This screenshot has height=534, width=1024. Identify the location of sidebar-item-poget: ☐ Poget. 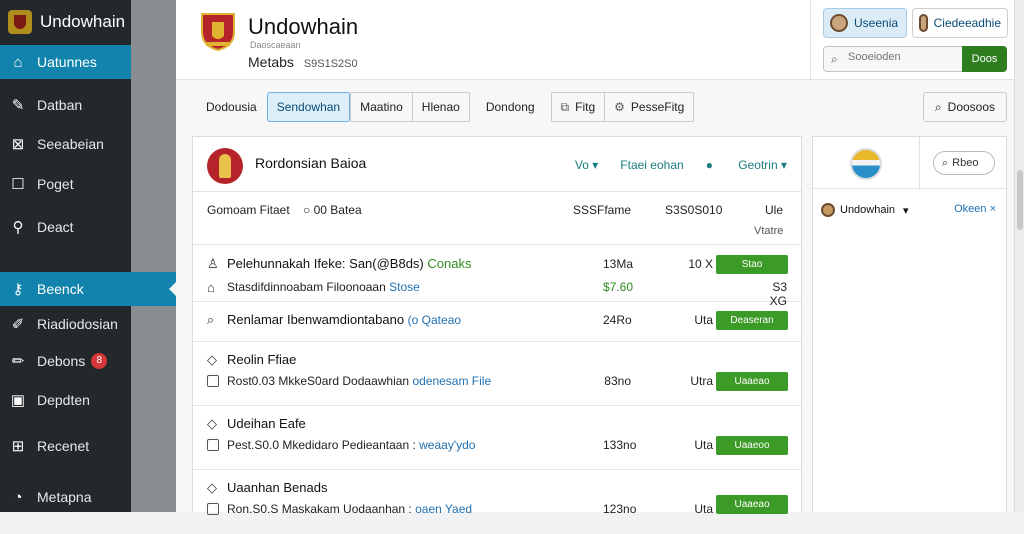
(65, 184).